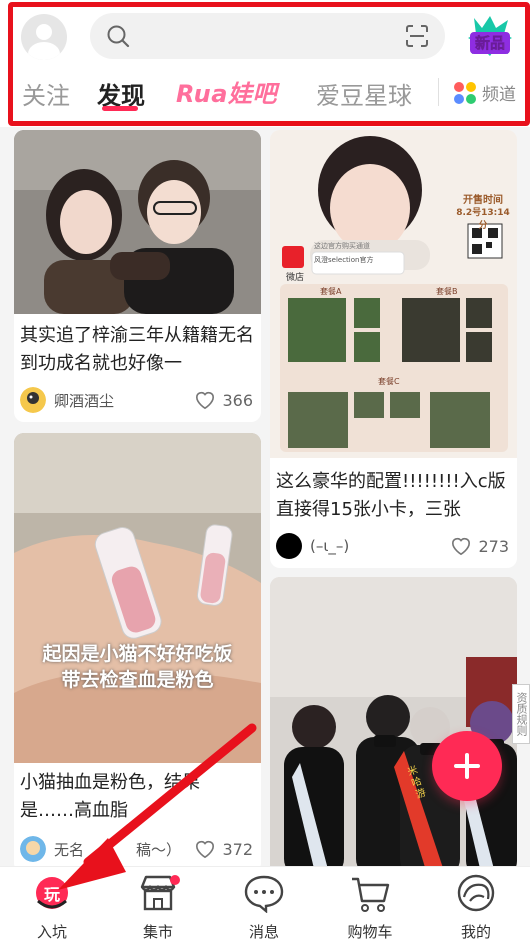 Image resolution: width=530 pixels, height=943 pixels. Describe the element at coordinates (137, 797) in the screenshot. I see `post-title: 小猫抽血是粉色，结果 是……高血脂` at that location.